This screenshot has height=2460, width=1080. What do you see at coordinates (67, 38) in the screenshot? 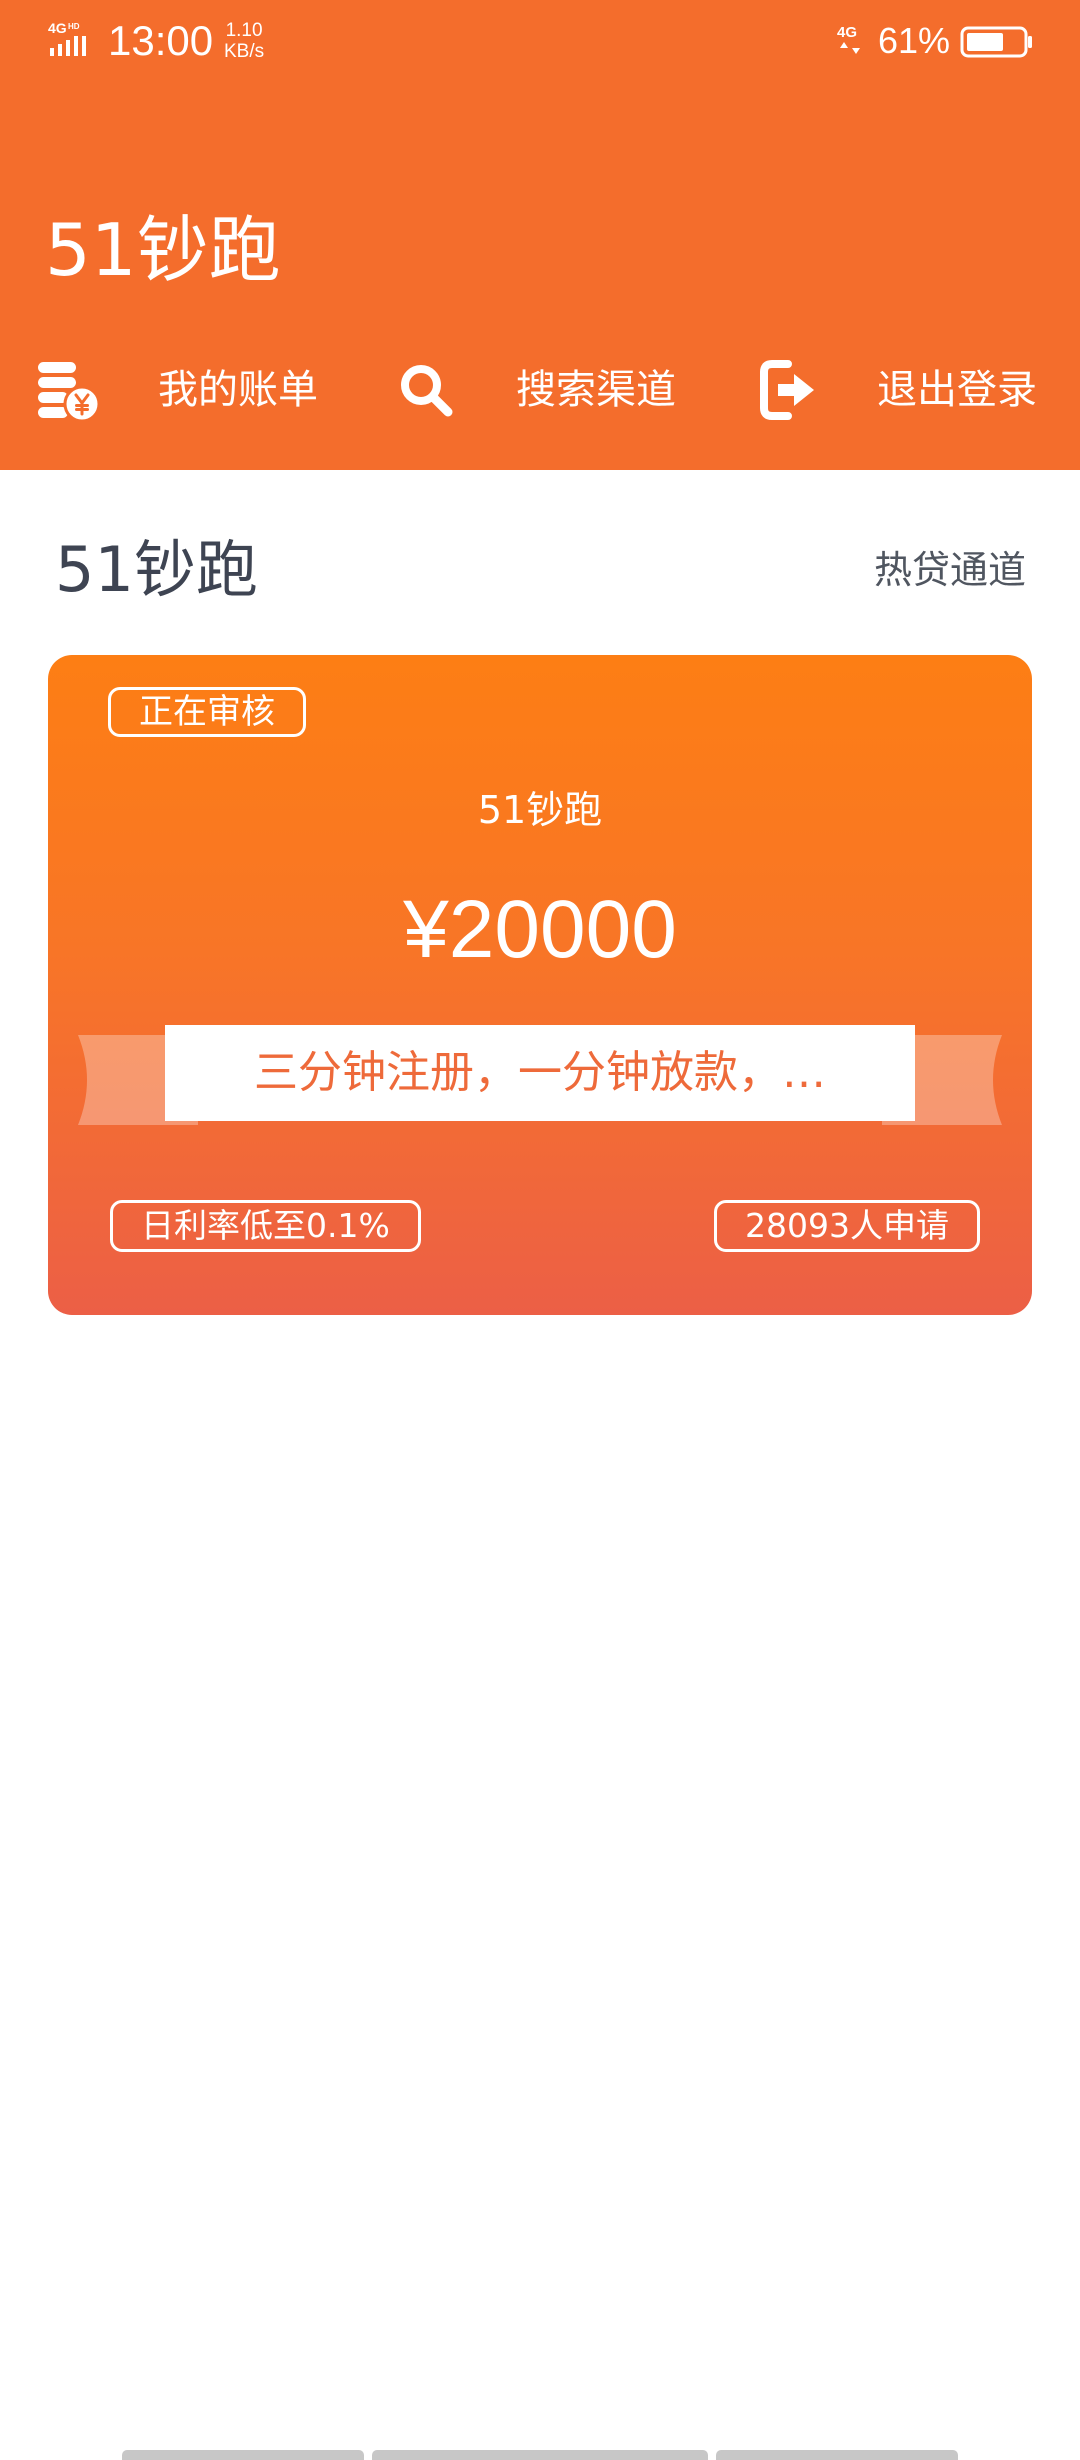
I see `signal-4g-hd-icon: 4G HD` at bounding box center [67, 38].